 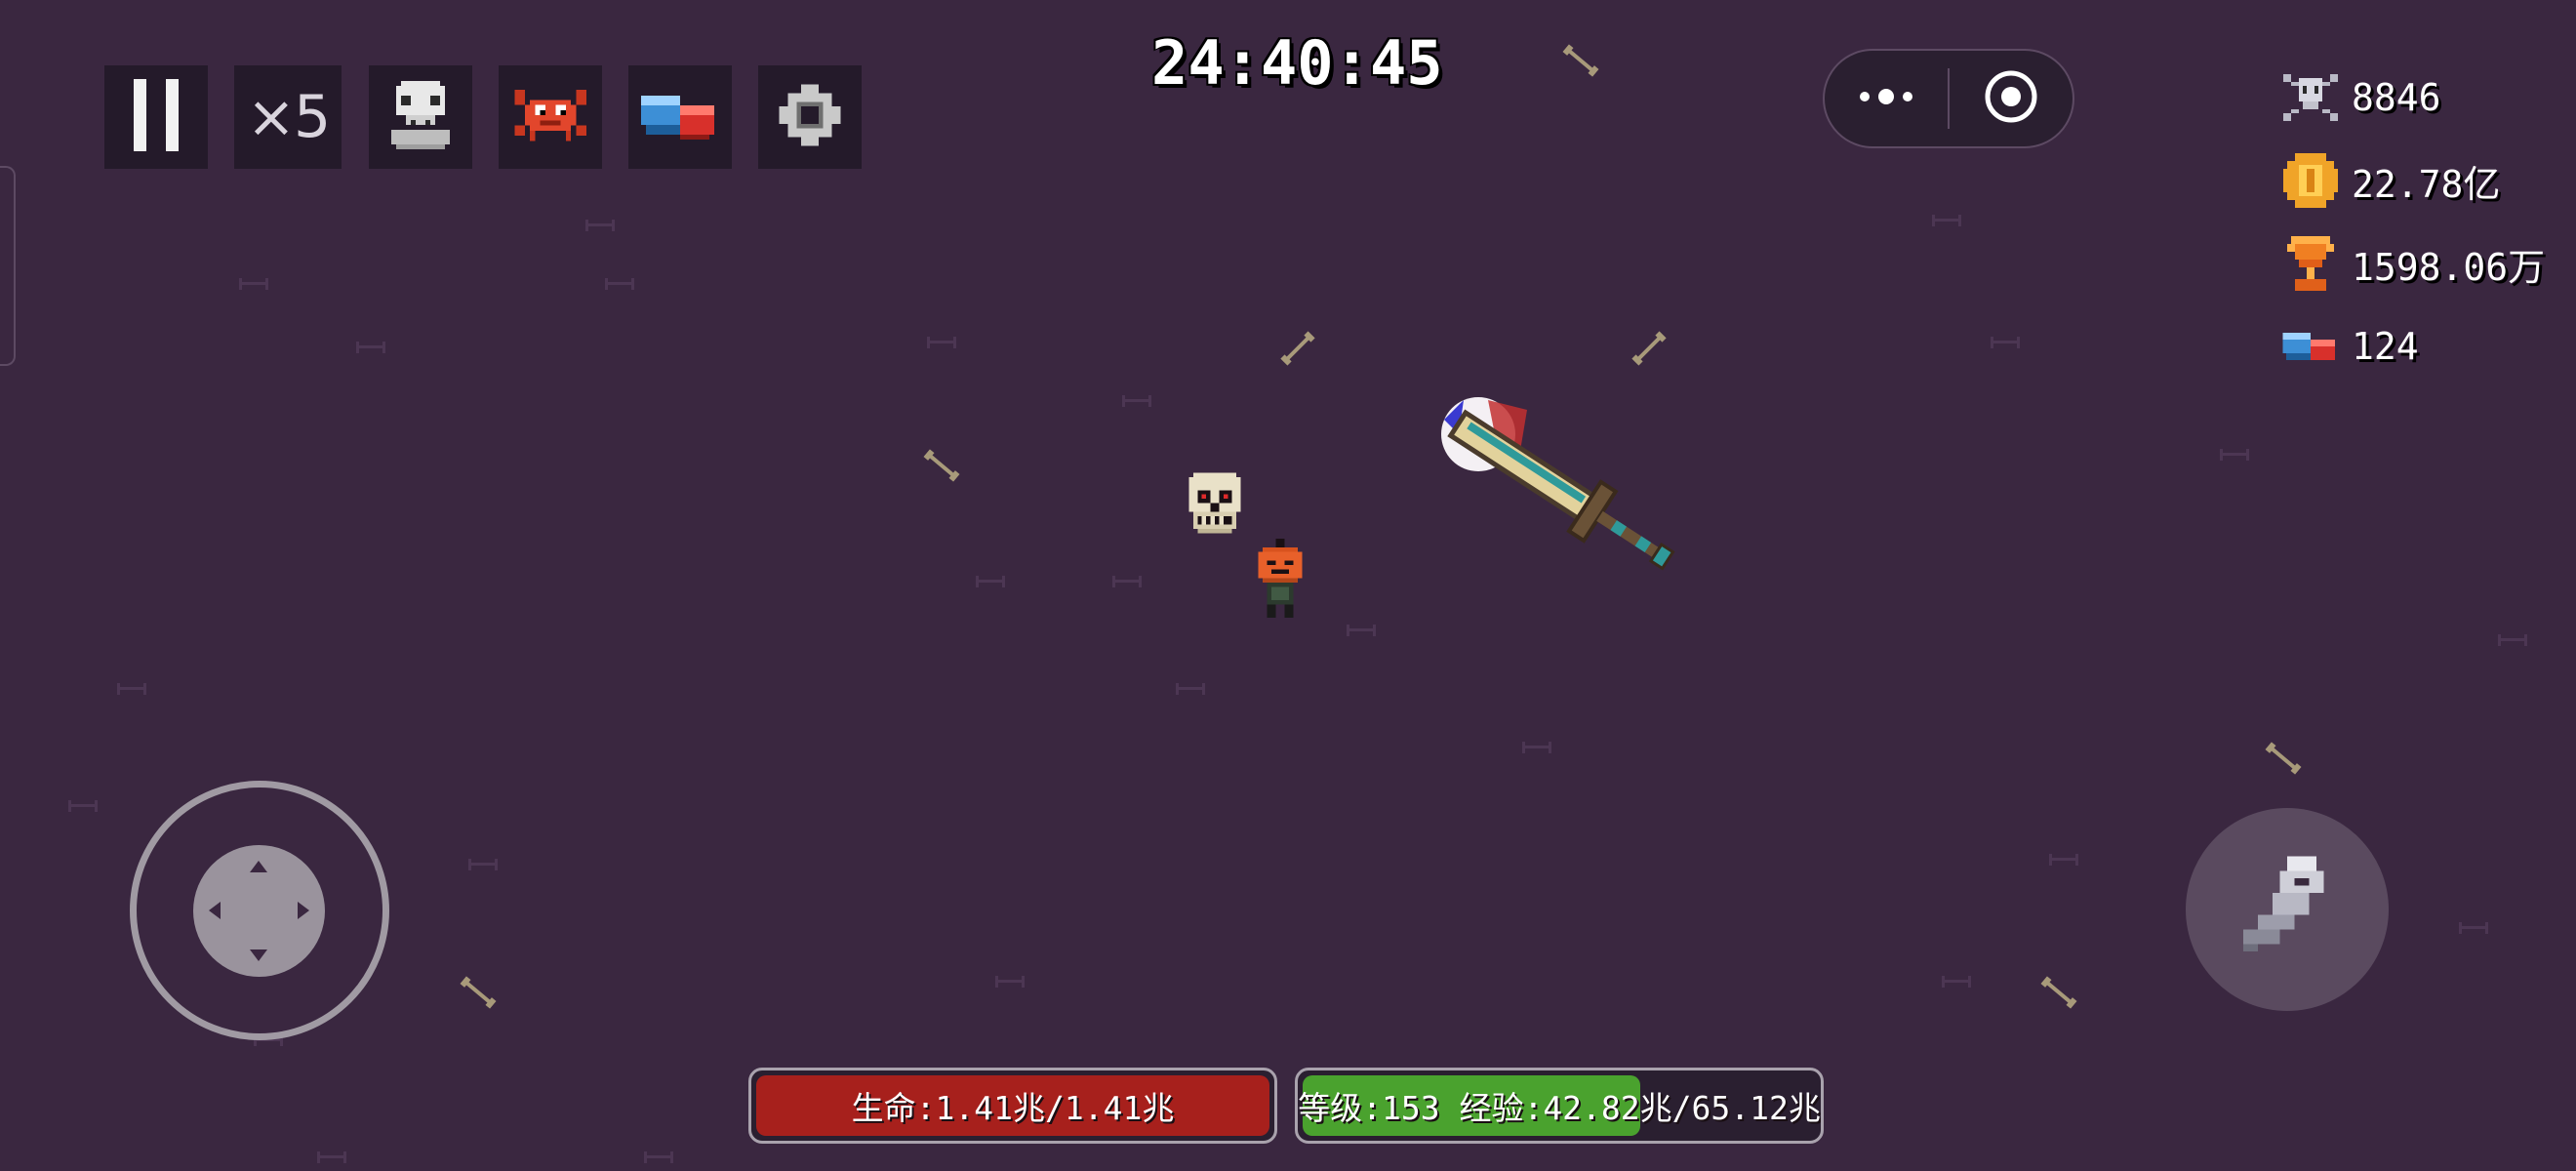 I want to click on skeleton-enemy, so click(x=1215, y=509).